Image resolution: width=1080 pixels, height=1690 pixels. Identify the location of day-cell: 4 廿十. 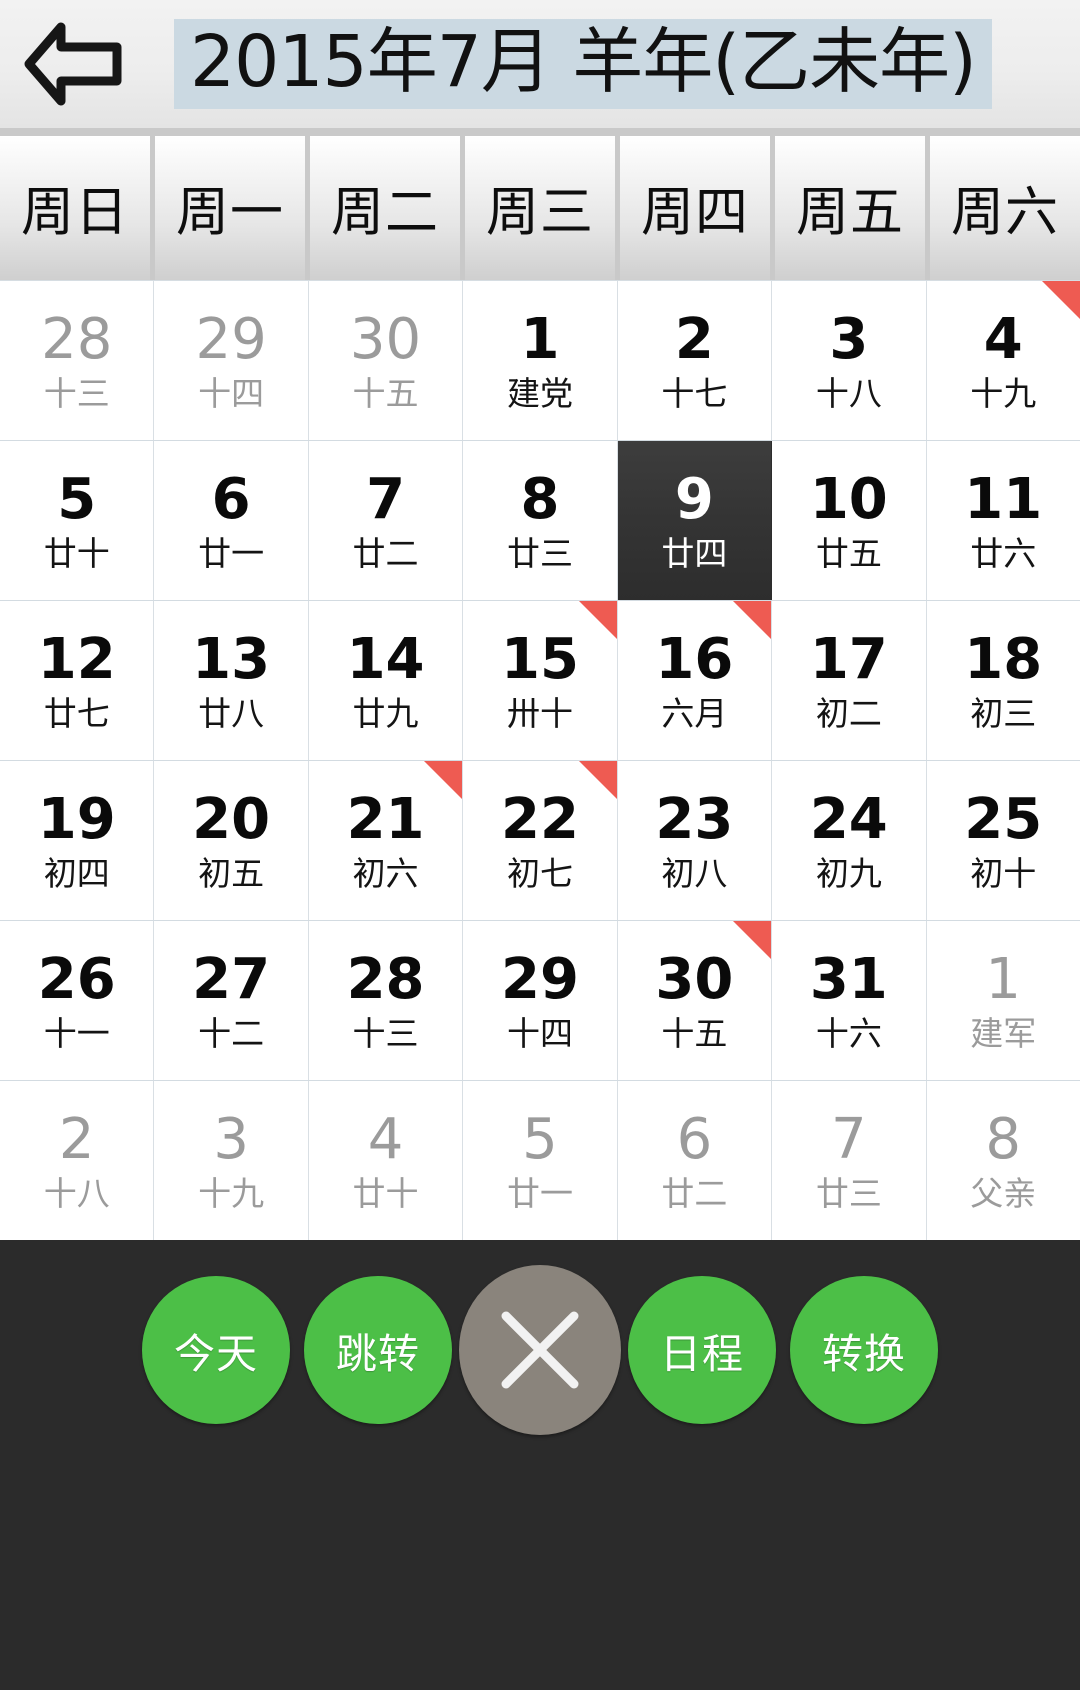
(386, 1160).